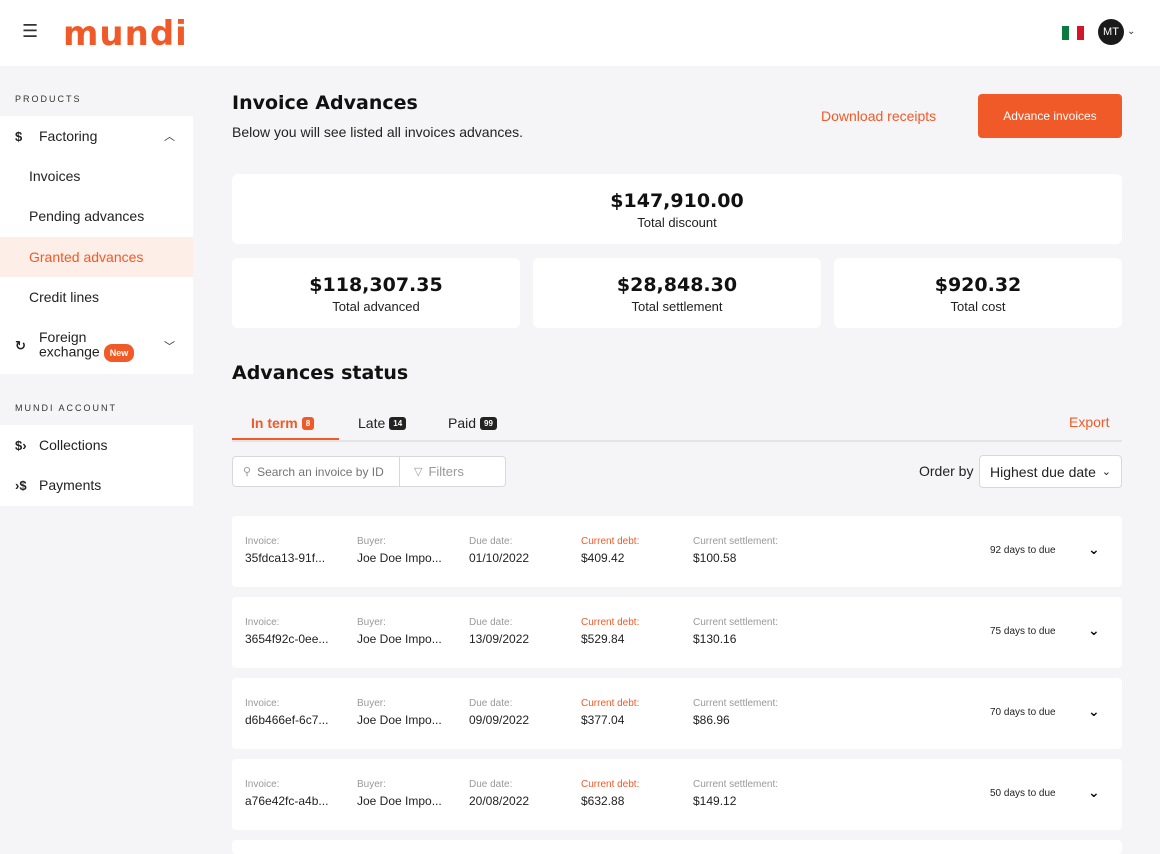 The width and height of the screenshot is (1160, 854). What do you see at coordinates (1050, 116) in the screenshot?
I see `advance-invoices-button: Advance invoices` at bounding box center [1050, 116].